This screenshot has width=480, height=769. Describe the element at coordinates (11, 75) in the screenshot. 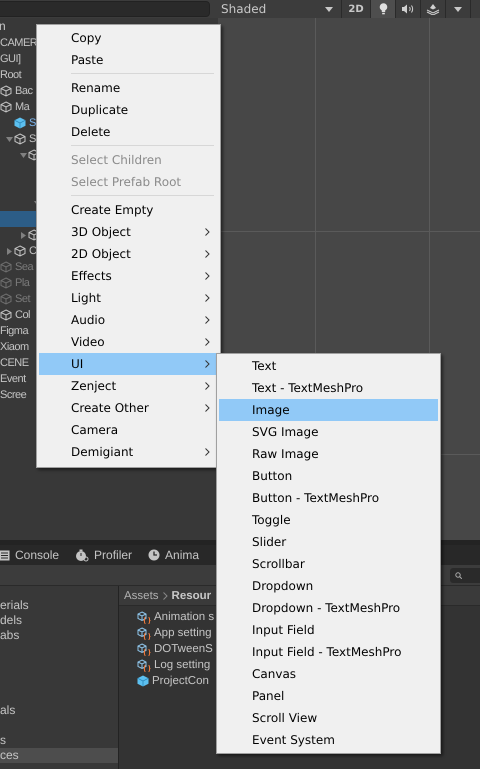

I see `object-name: Root` at that location.